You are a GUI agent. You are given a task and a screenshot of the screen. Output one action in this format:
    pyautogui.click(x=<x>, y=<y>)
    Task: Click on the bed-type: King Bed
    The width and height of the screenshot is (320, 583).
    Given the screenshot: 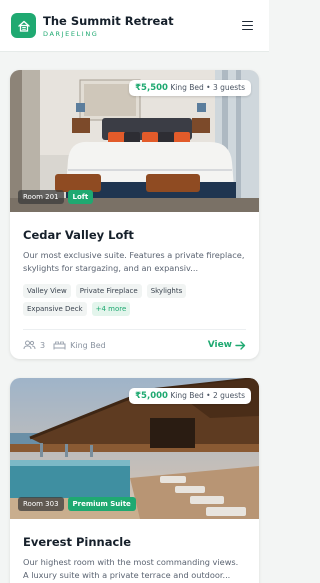 What is the action you would take?
    pyautogui.click(x=88, y=345)
    